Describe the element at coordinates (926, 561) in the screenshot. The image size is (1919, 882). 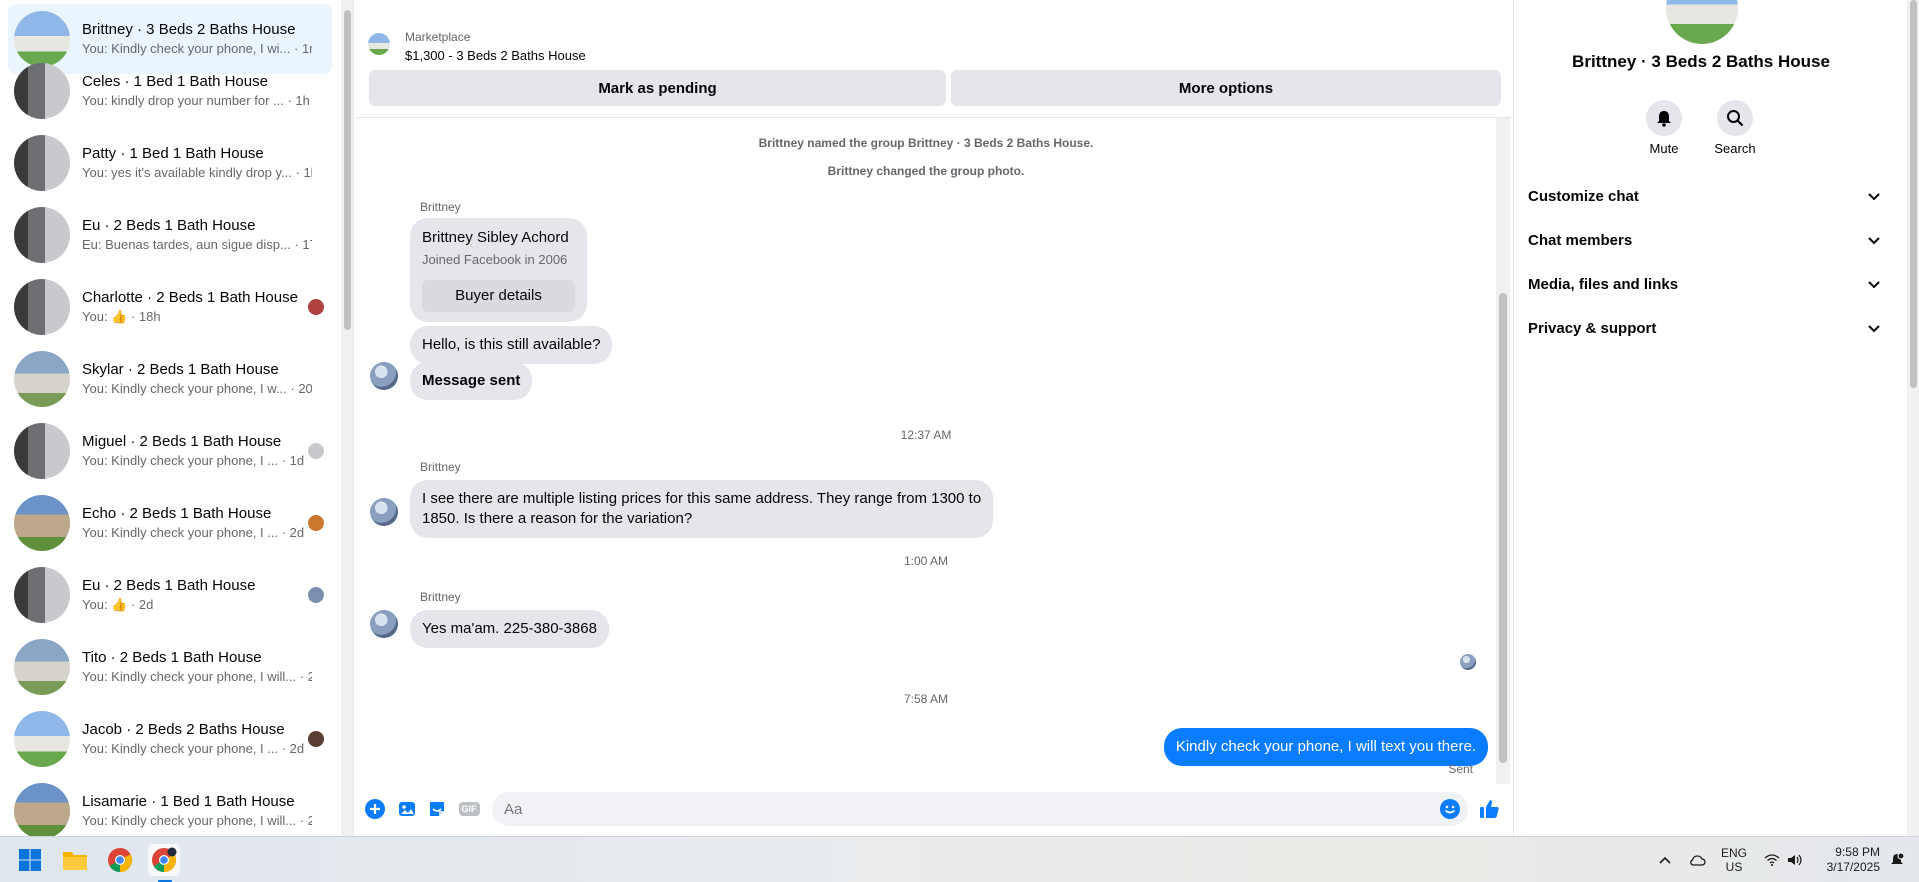
I see `timestamp: 1:00 AM` at that location.